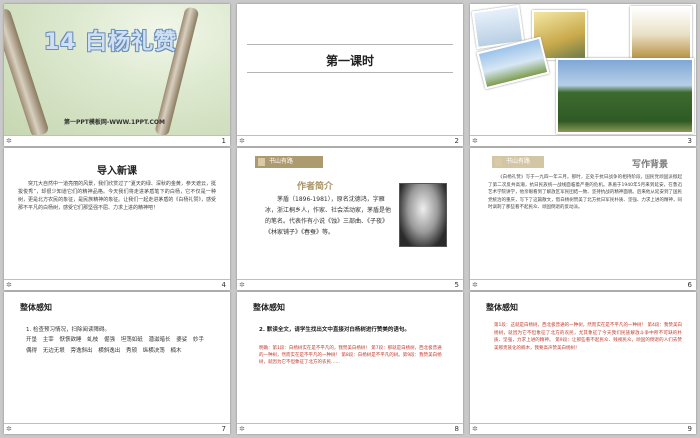 The width and height of the screenshot is (700, 438). What do you see at coordinates (661, 34) in the screenshot?
I see `poplar-photo` at bounding box center [661, 34].